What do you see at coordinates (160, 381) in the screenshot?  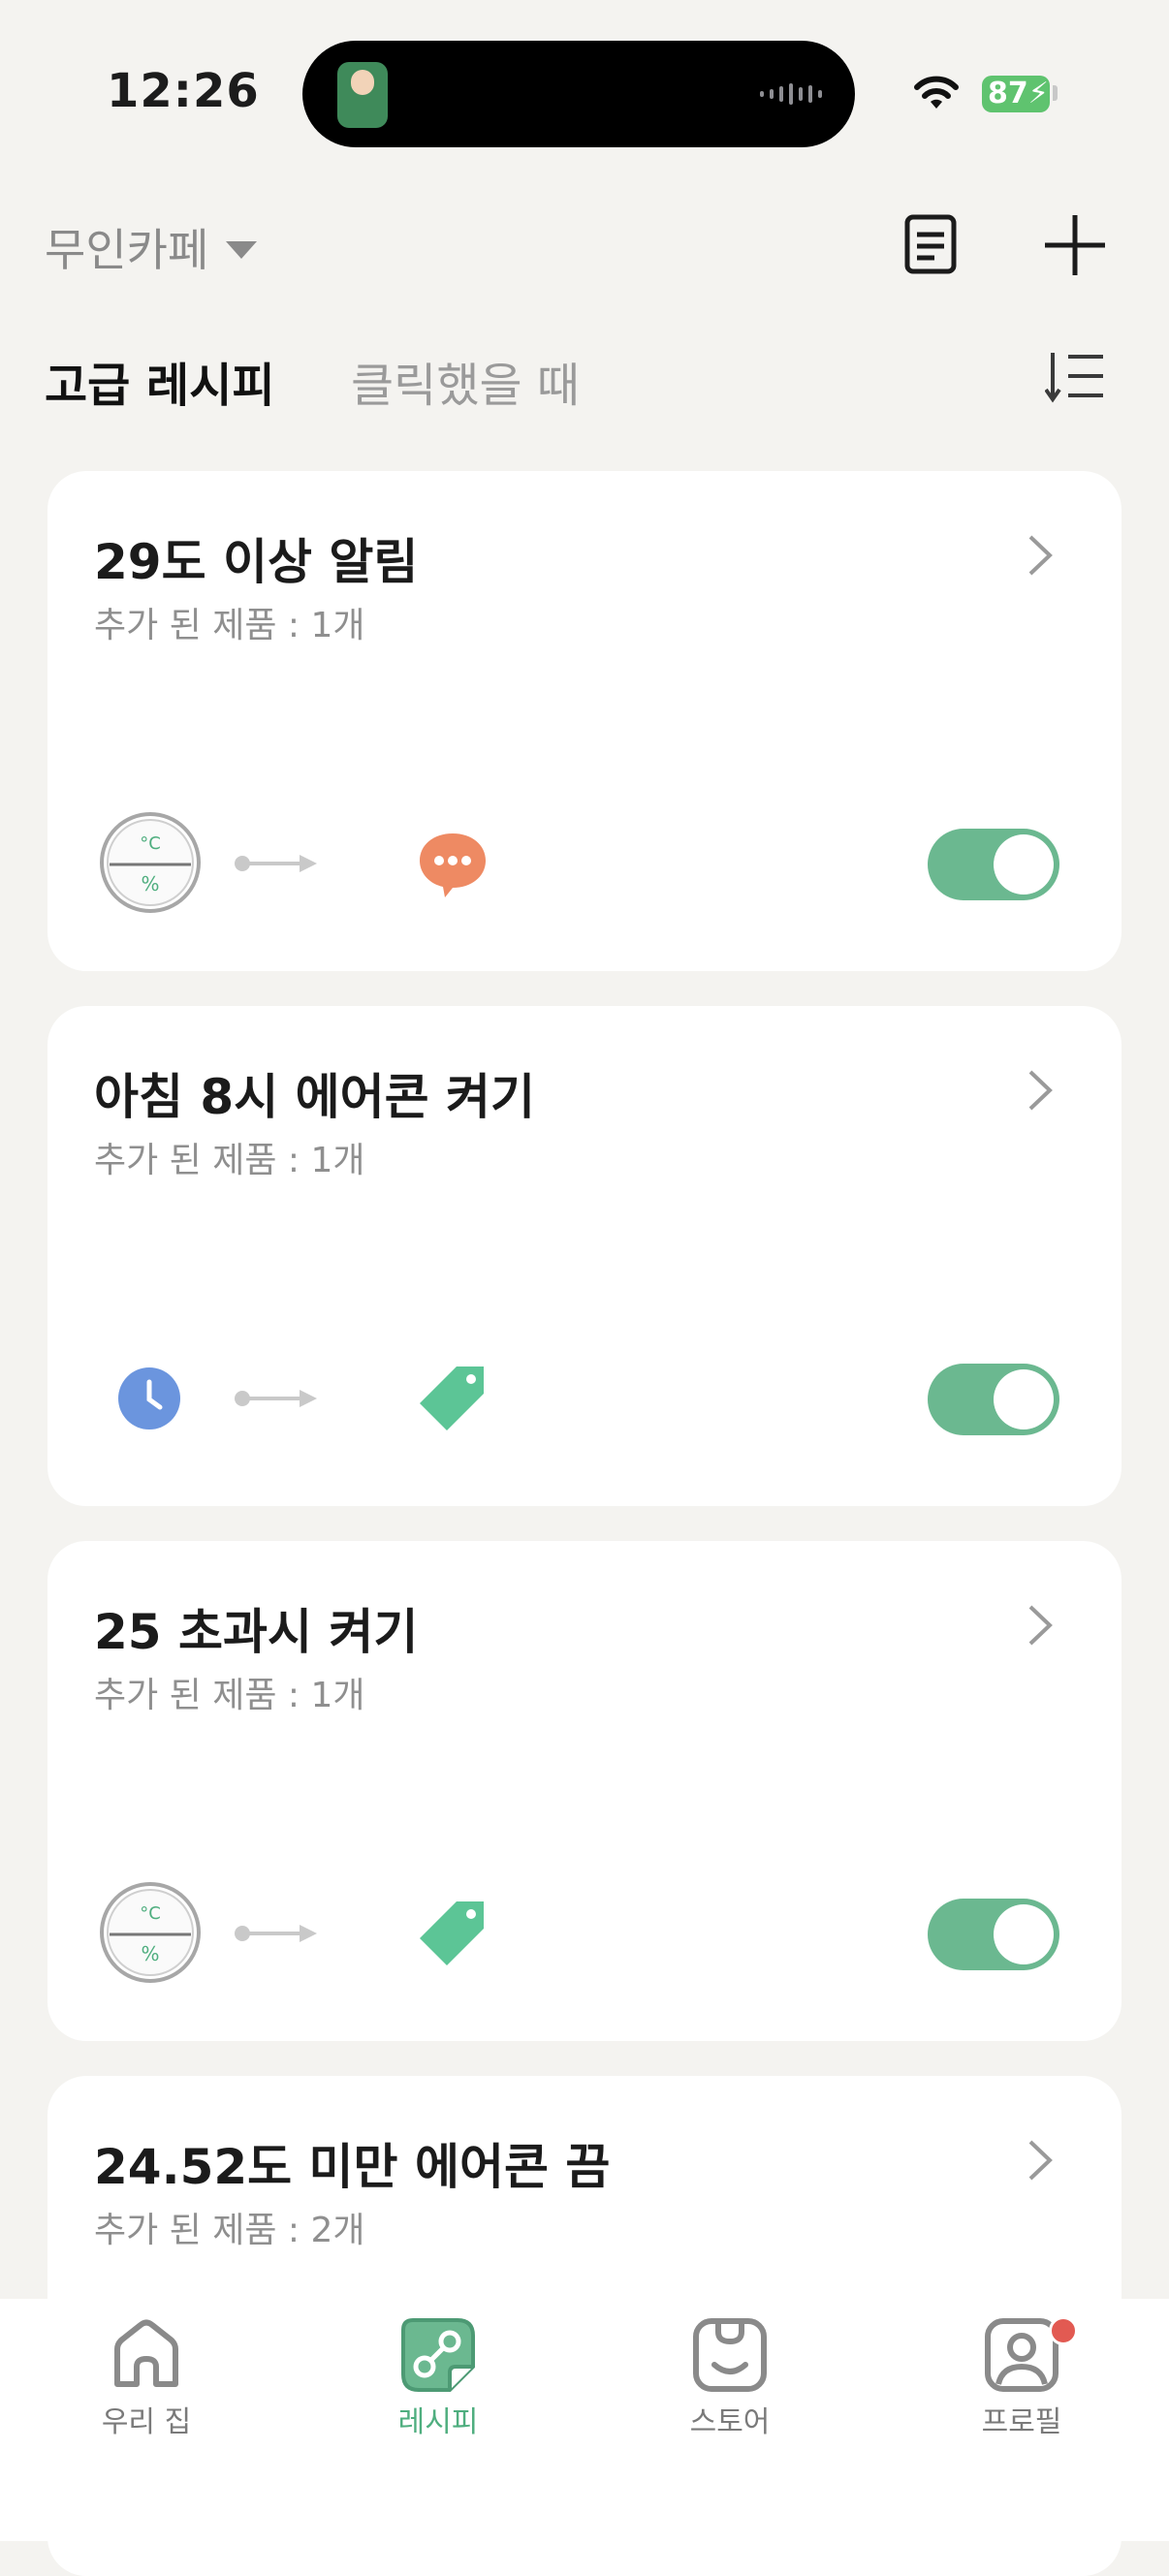 I see `tab-advanced-recipe: 고급 레시피` at bounding box center [160, 381].